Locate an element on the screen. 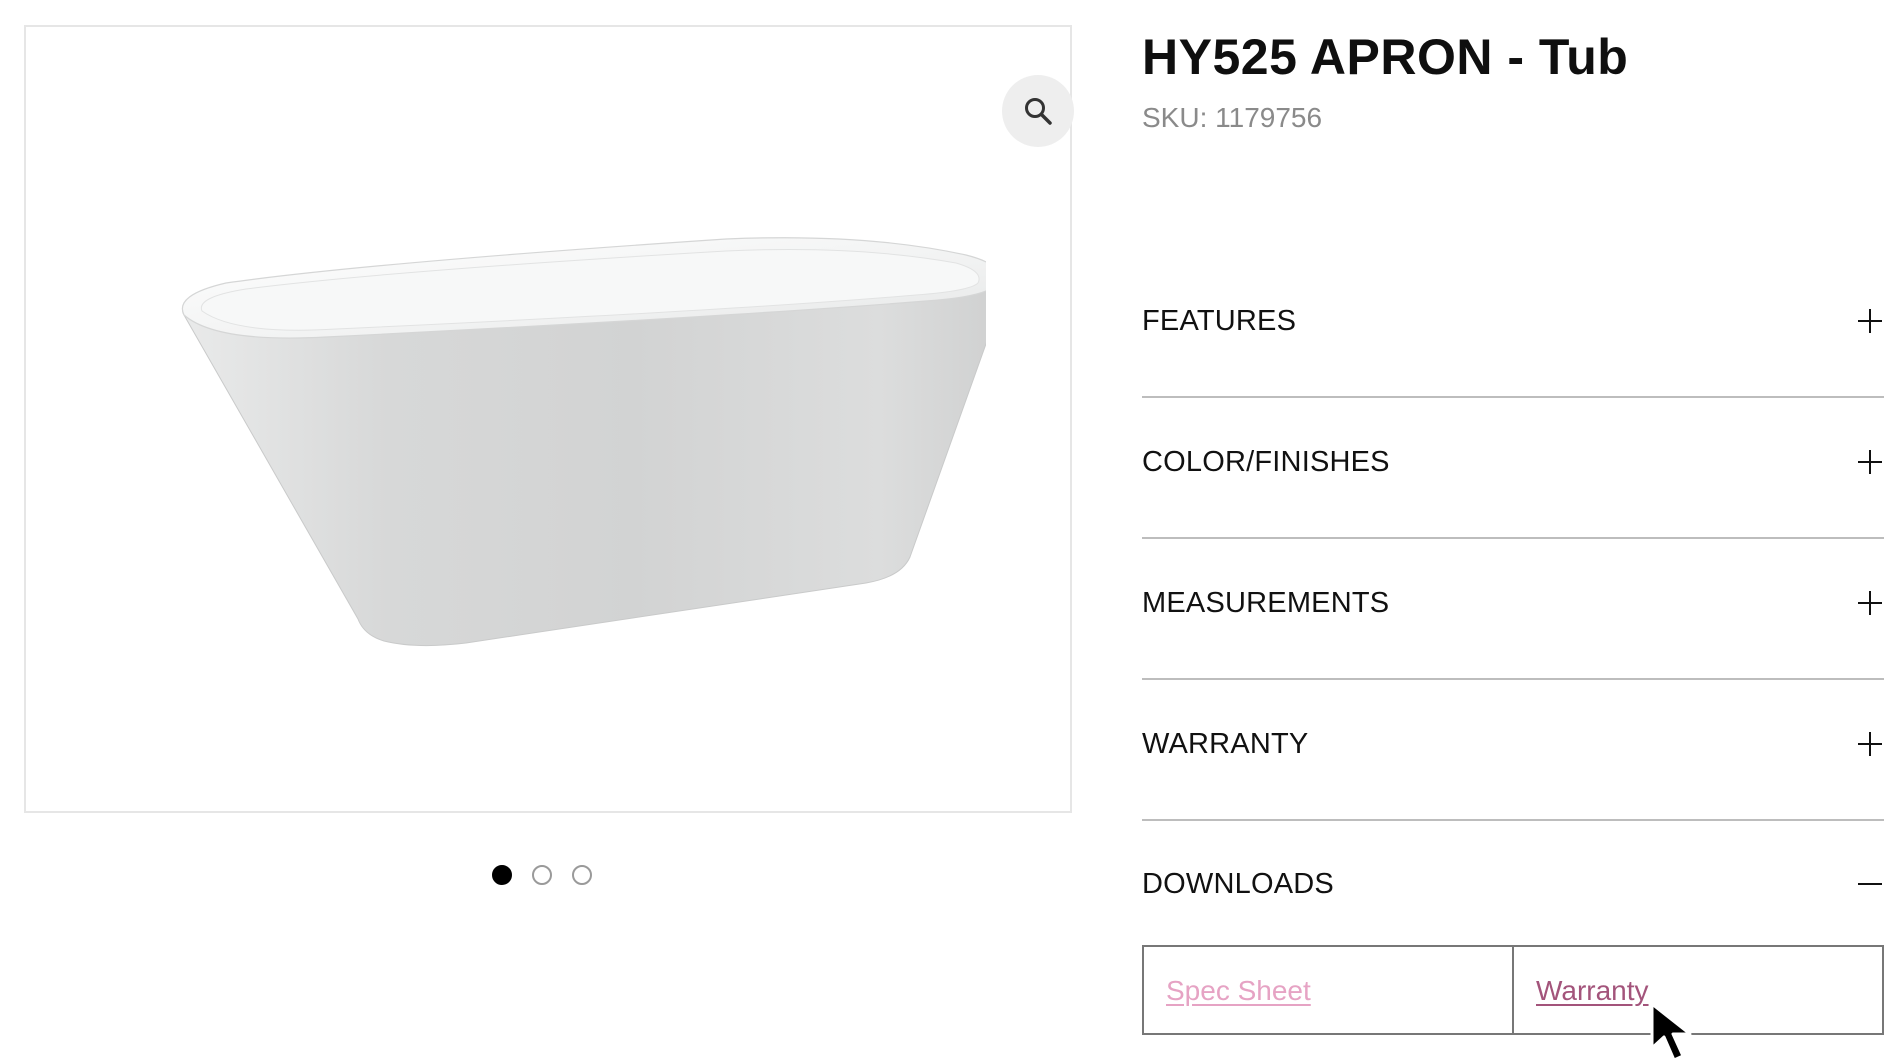 The width and height of the screenshot is (1902, 1064). download-cell-spec-sheet: Spec Sheet is located at coordinates (1328, 990).